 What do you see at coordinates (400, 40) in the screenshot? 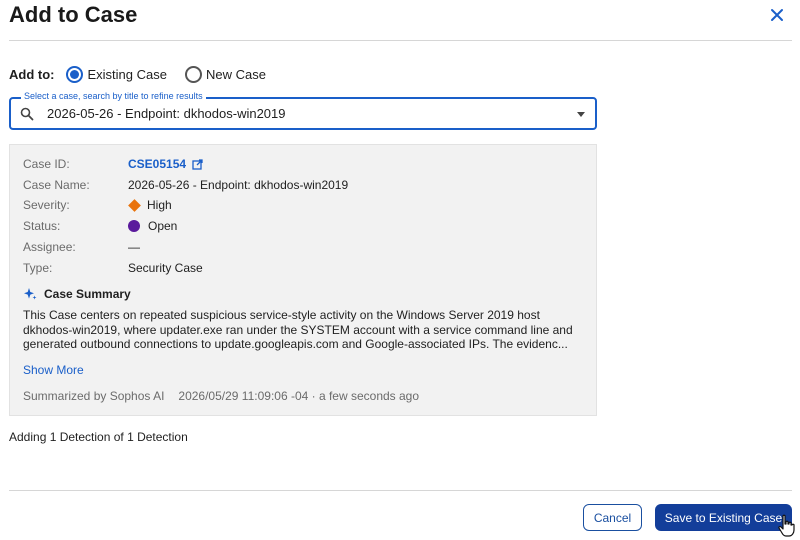
I see `header-divider` at bounding box center [400, 40].